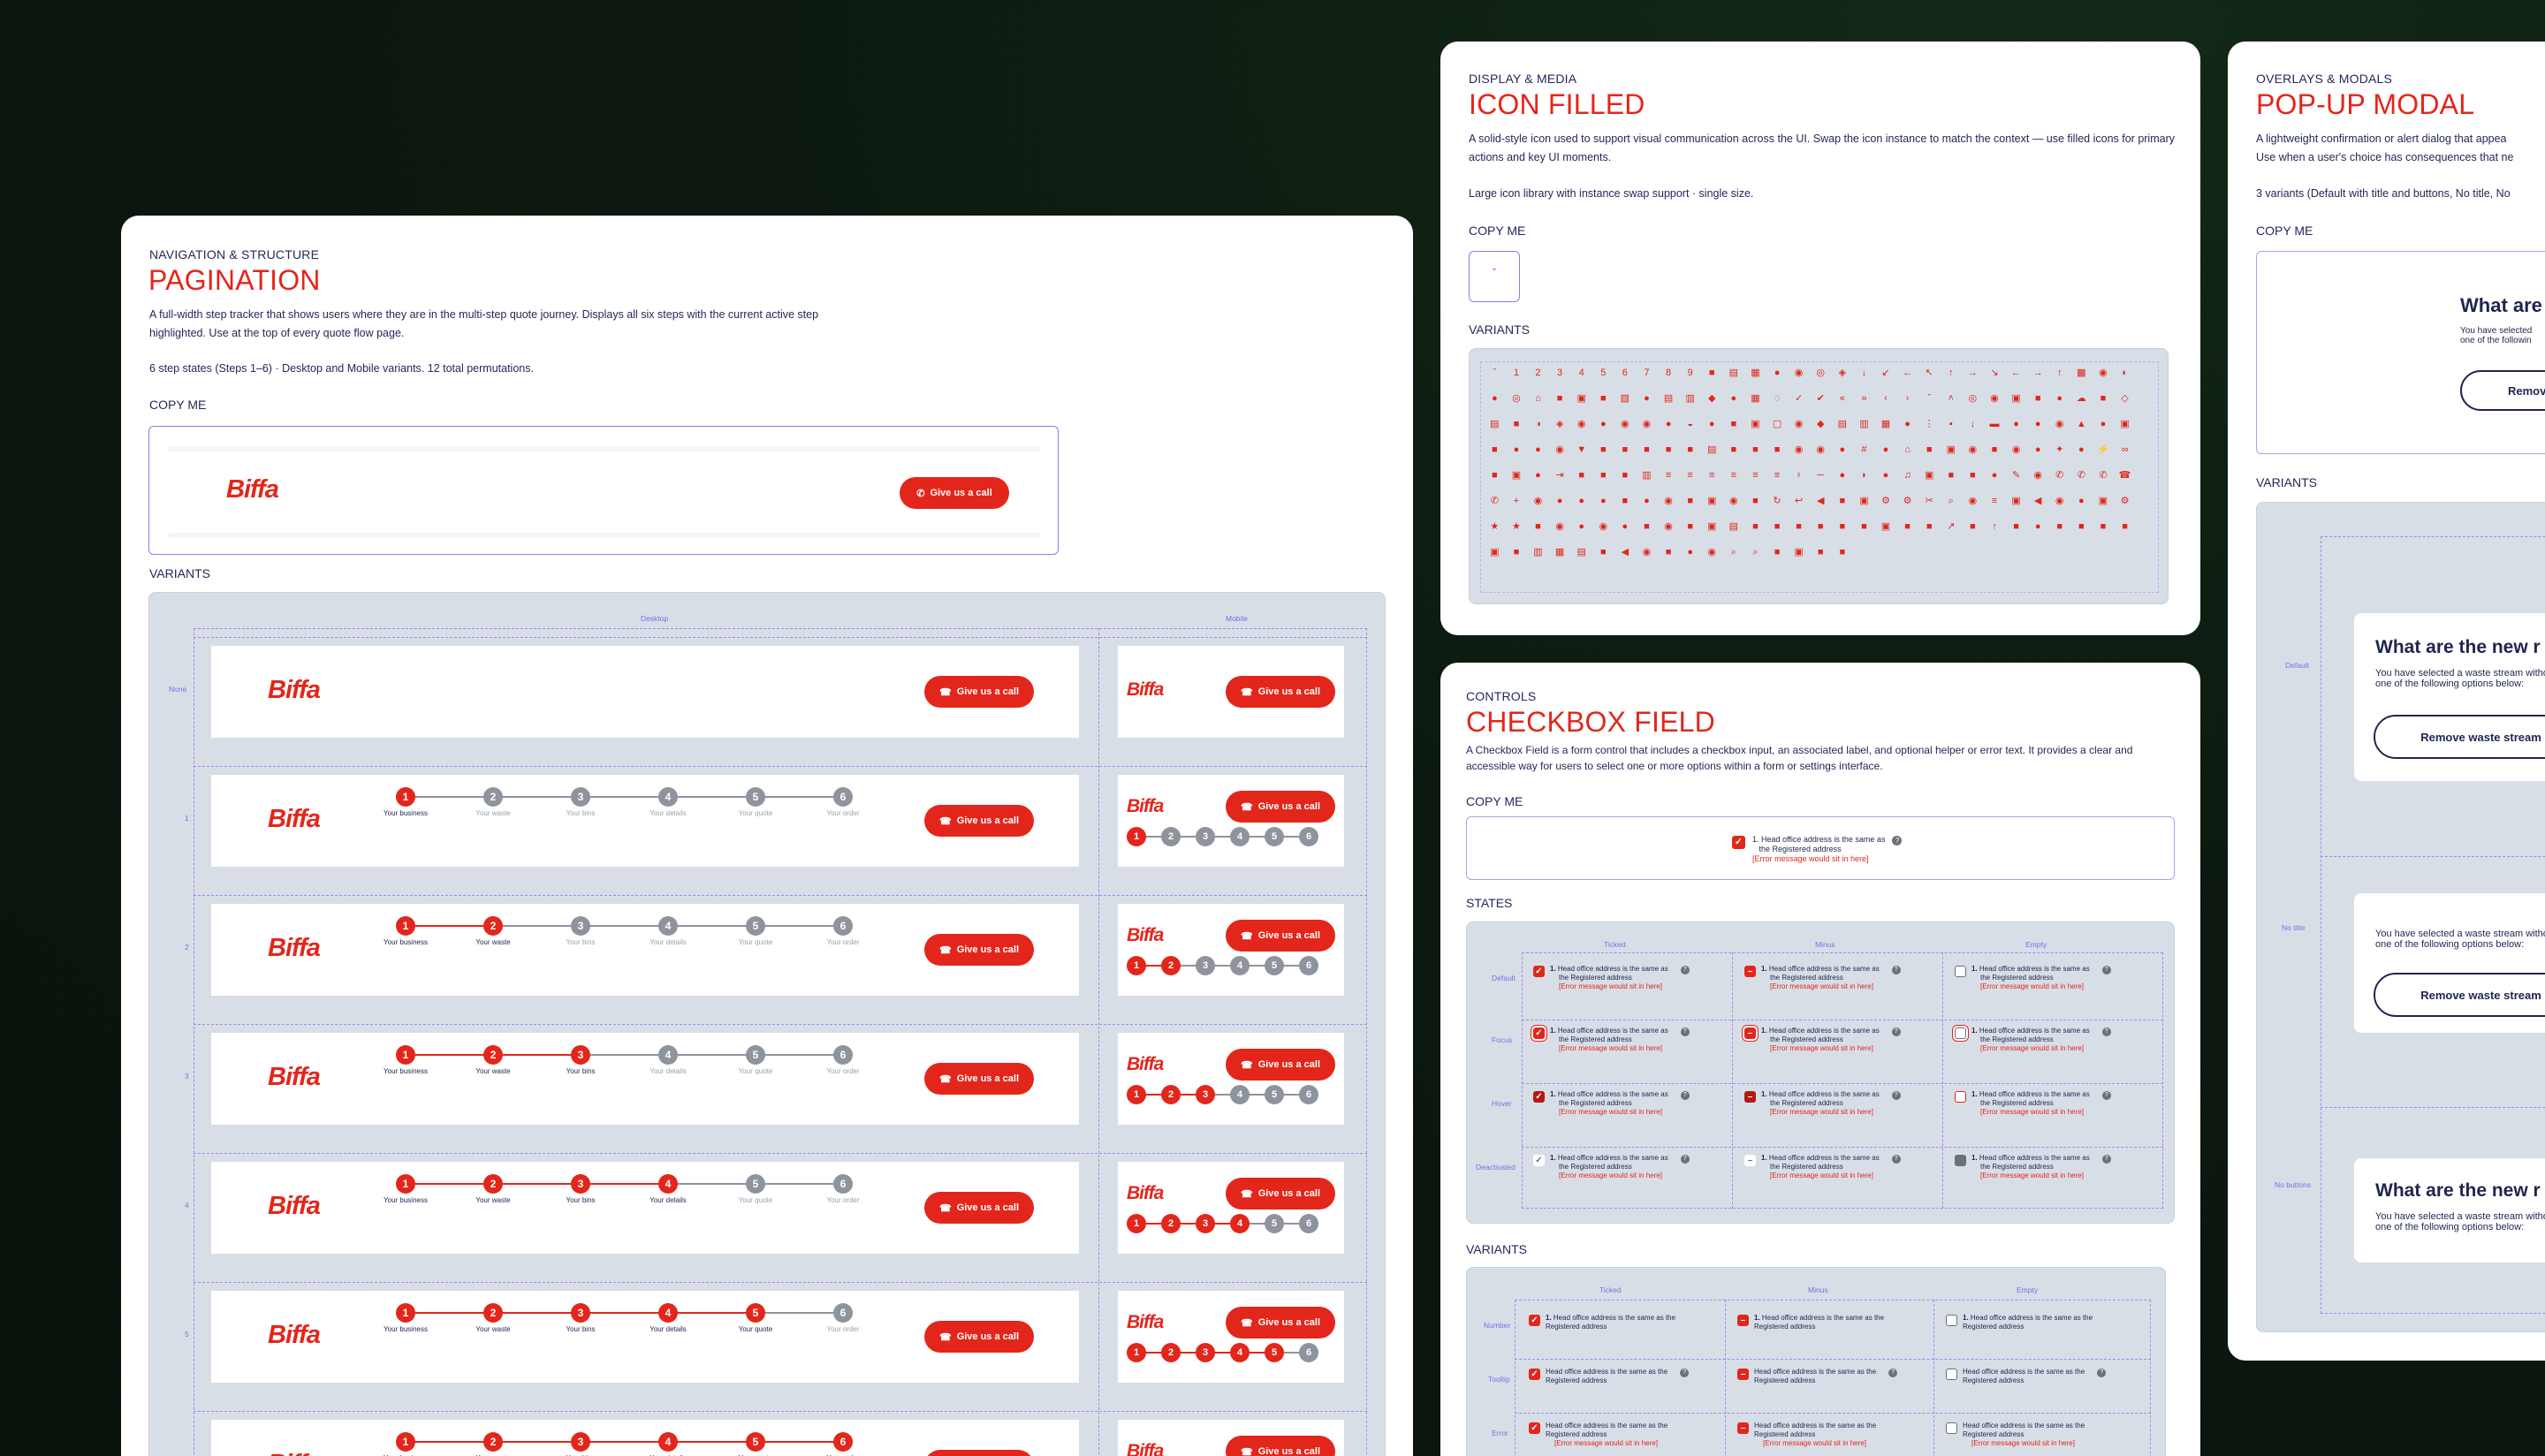  What do you see at coordinates (1690, 424) in the screenshot?
I see `library-icon: ◒` at bounding box center [1690, 424].